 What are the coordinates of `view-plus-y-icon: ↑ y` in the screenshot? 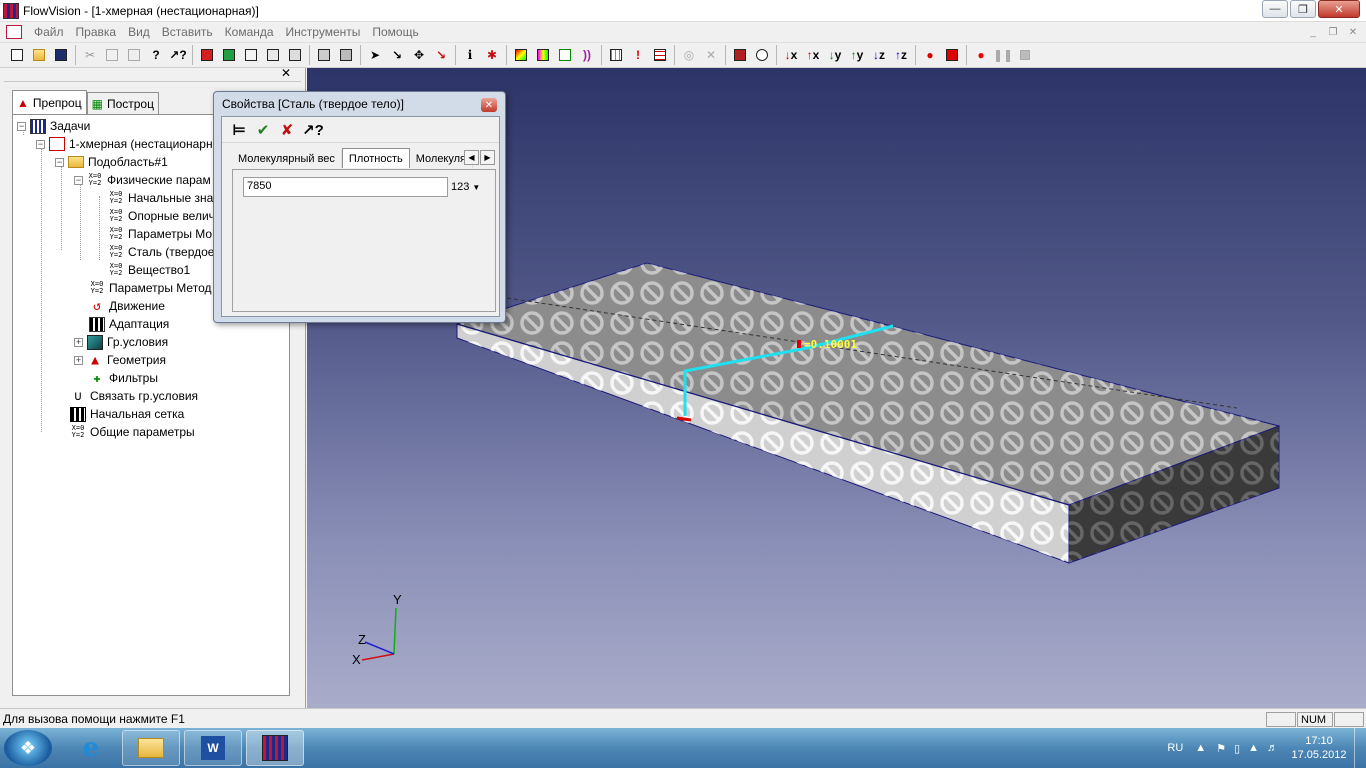 It's located at (857, 55).